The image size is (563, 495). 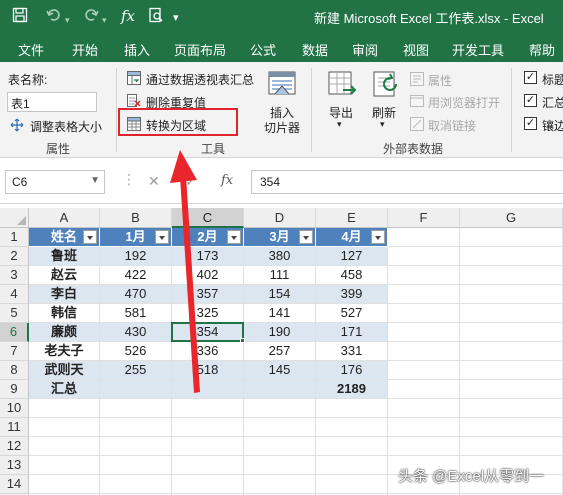 What do you see at coordinates (339, 124) in the screenshot?
I see `export-dropdown-icon: ▾` at bounding box center [339, 124].